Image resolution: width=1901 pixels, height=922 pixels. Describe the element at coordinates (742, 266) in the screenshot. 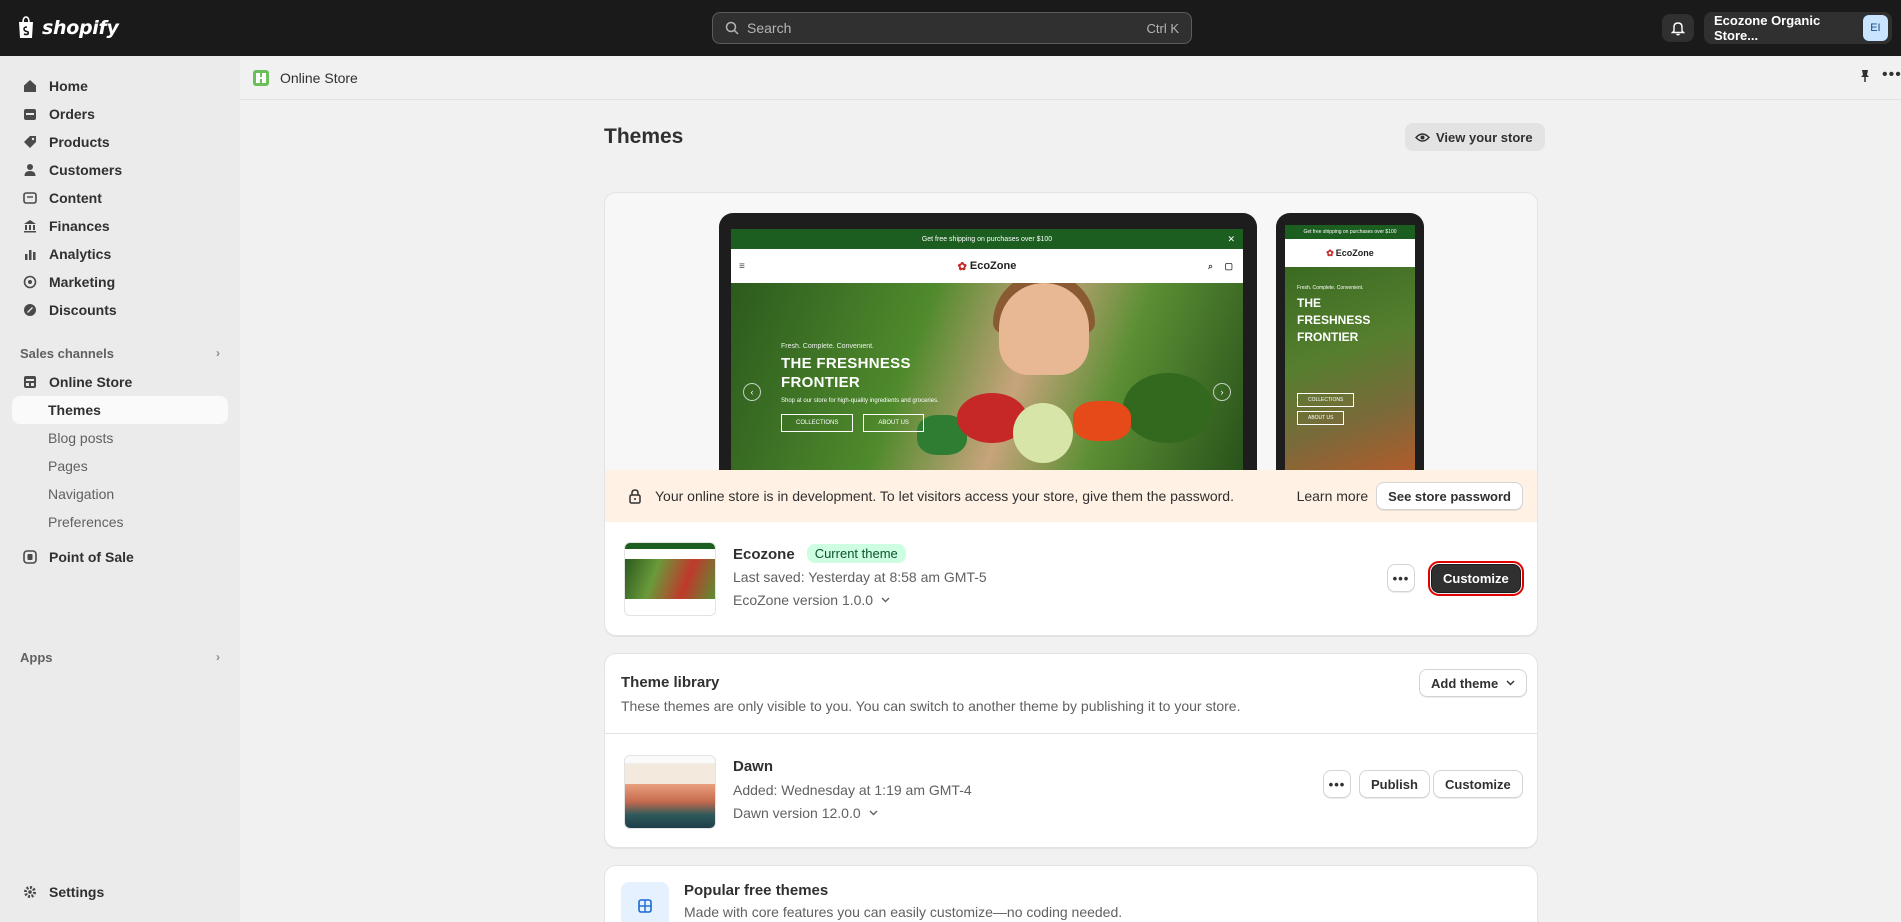

I see `menu-icon: ≡` at that location.